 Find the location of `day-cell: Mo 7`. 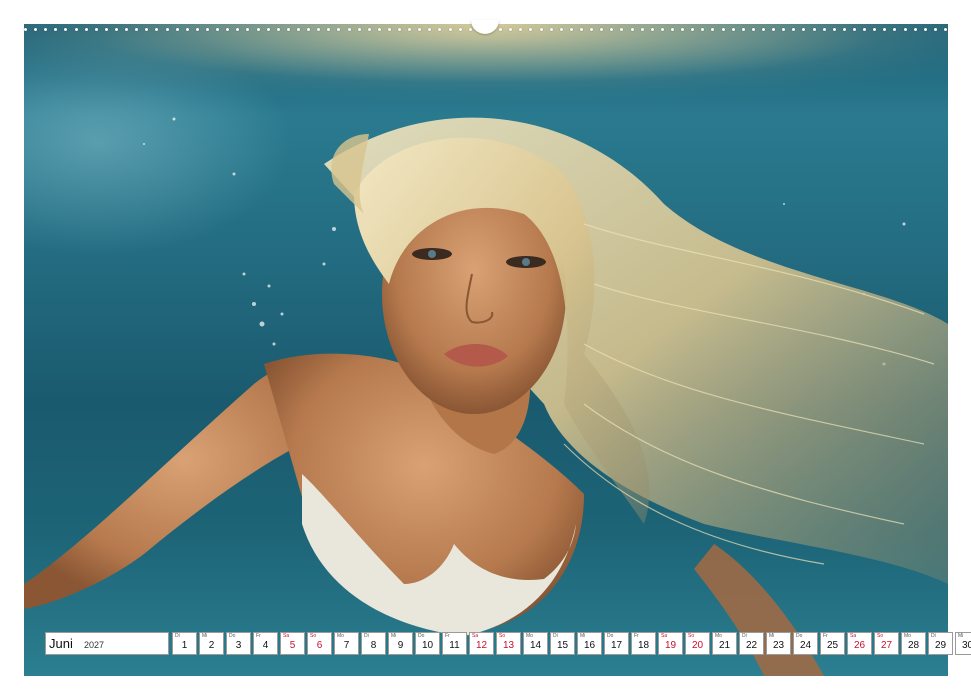

day-cell: Mo 7 is located at coordinates (346, 643).